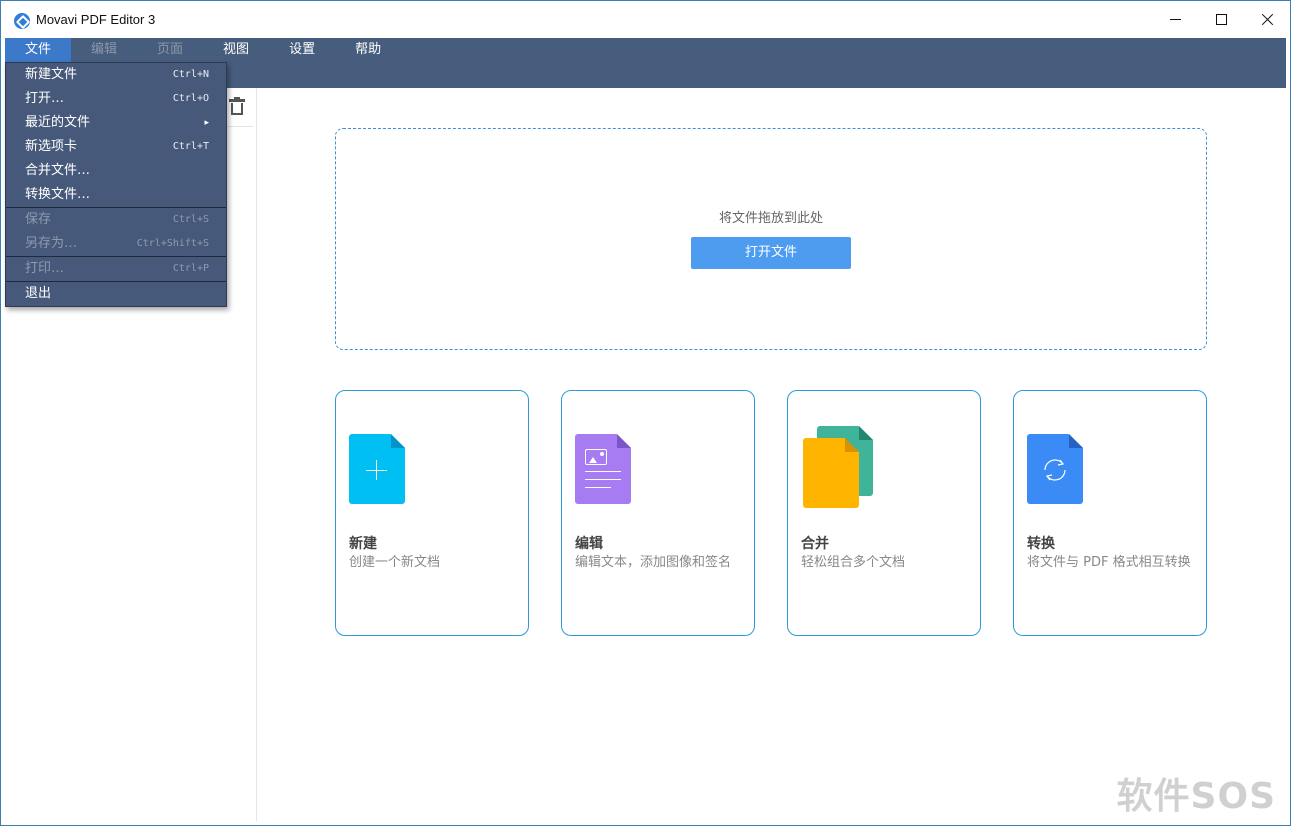 This screenshot has height=826, width=1291. What do you see at coordinates (190, 219) in the screenshot?
I see `shortcut-label: Ctrl+S` at bounding box center [190, 219].